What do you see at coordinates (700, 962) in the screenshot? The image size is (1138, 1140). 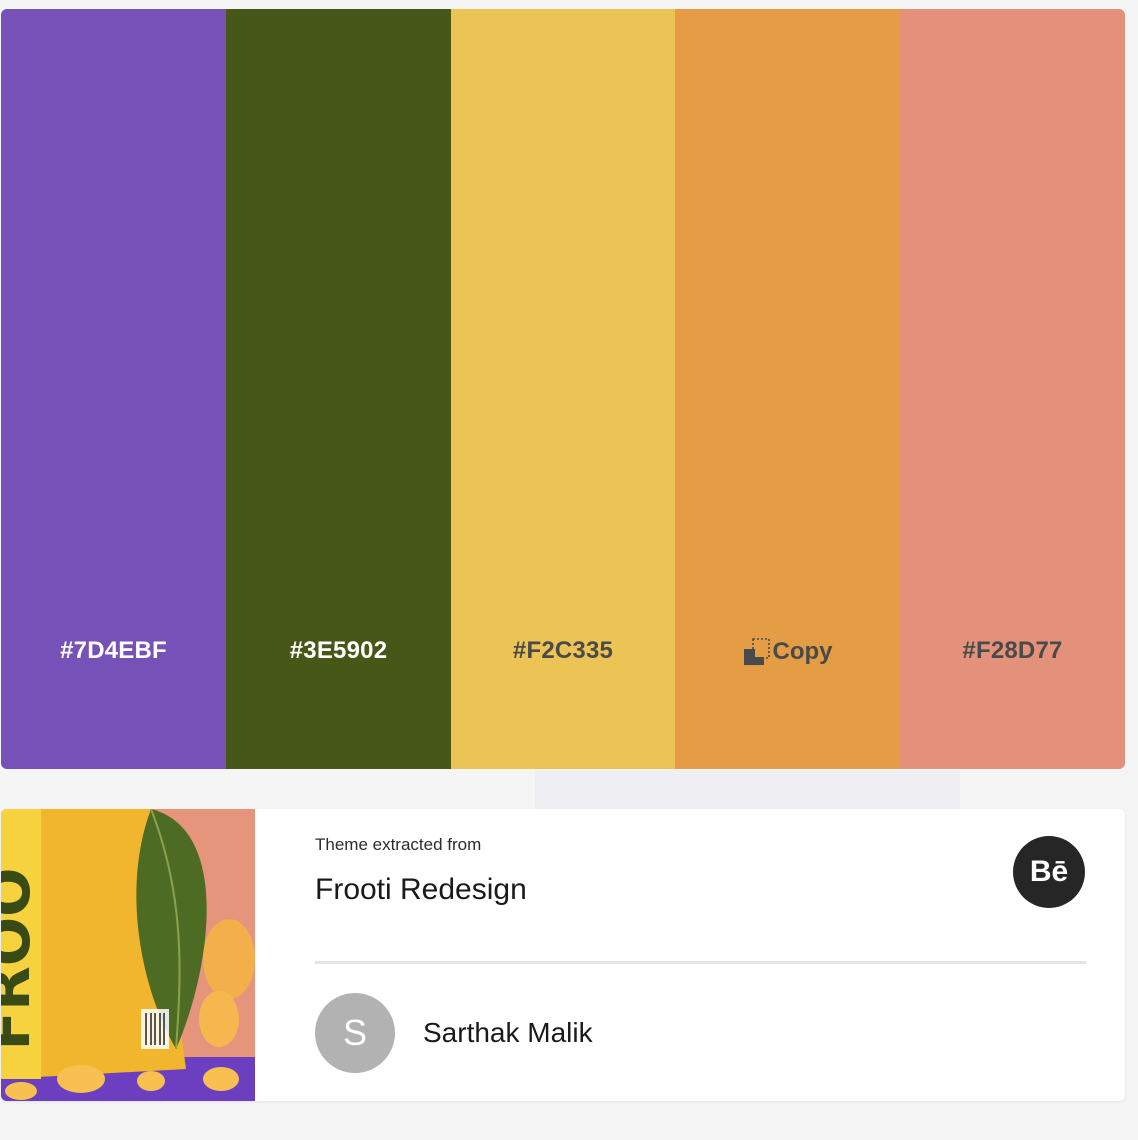 I see `divider` at bounding box center [700, 962].